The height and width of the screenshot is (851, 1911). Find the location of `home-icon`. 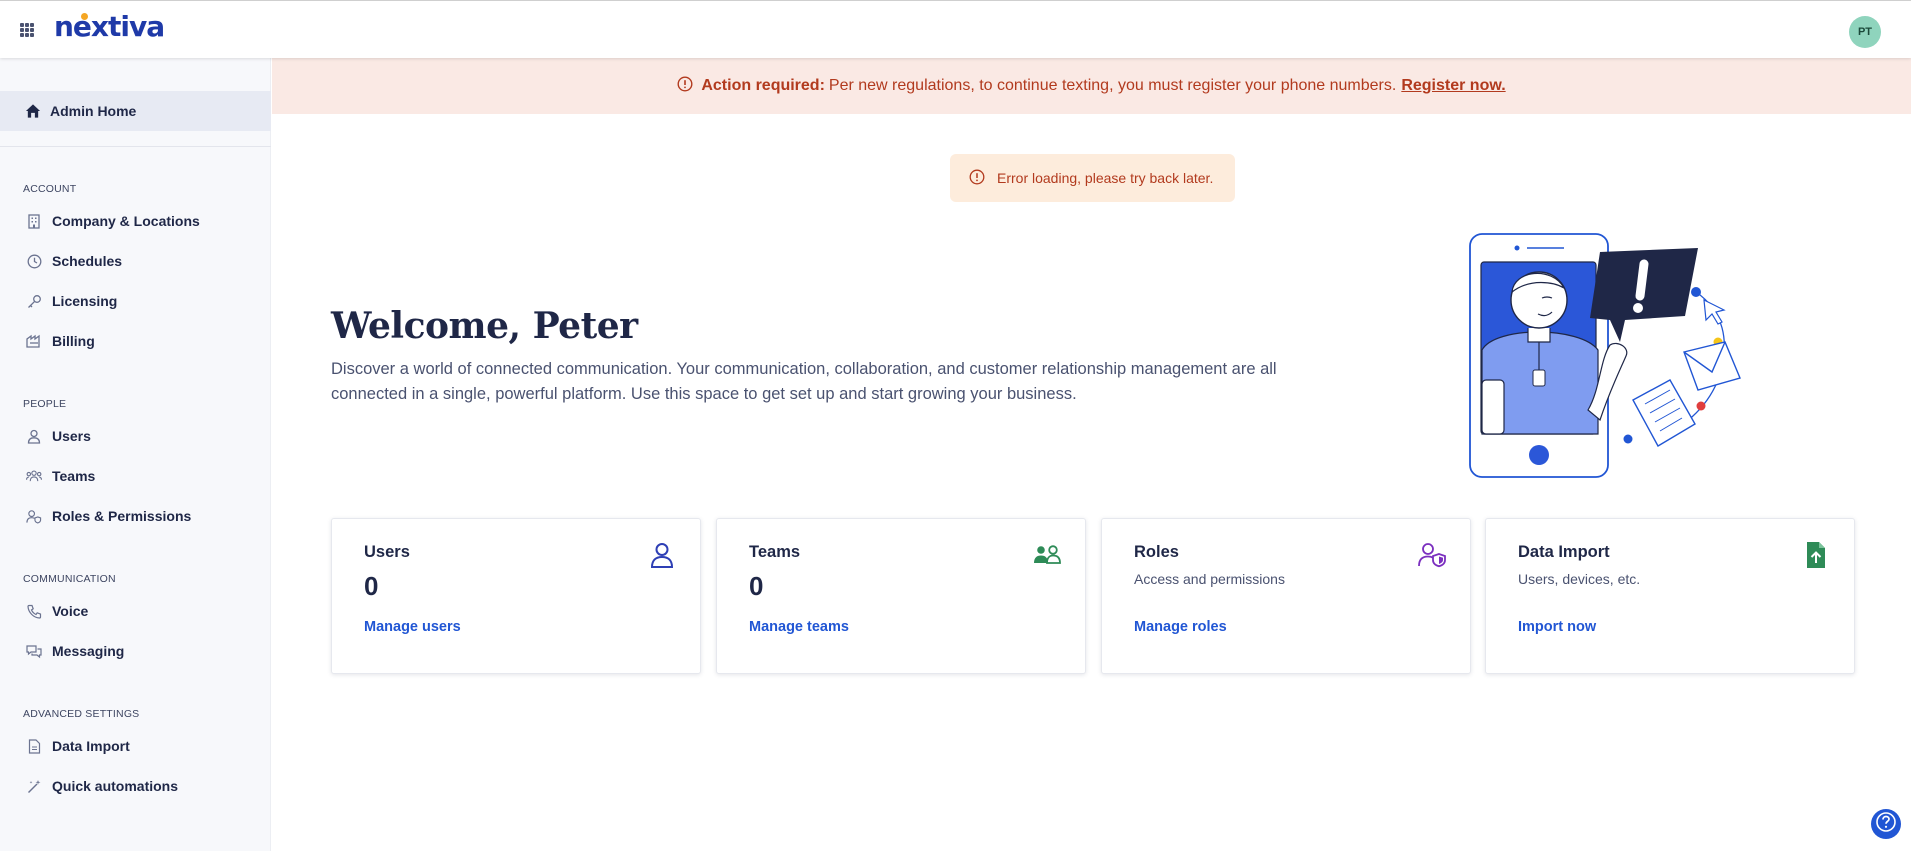

home-icon is located at coordinates (33, 111).